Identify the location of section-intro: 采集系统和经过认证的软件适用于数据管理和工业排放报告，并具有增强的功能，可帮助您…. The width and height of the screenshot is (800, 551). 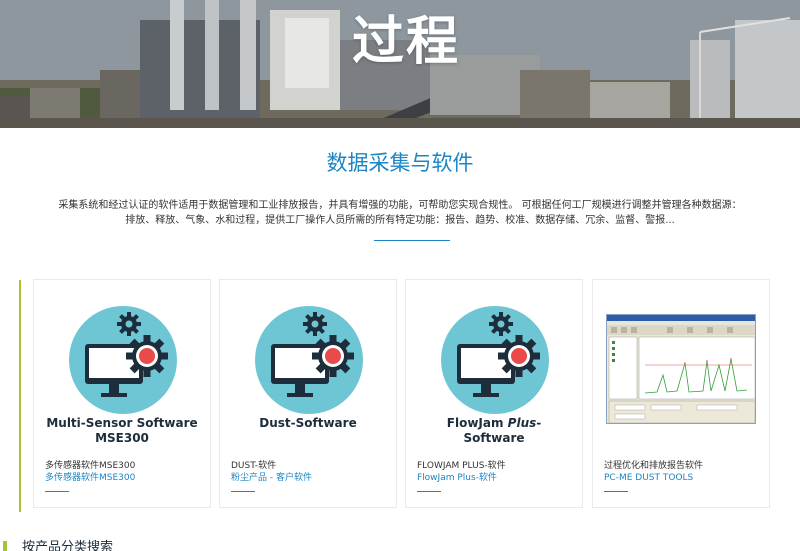
(400, 213).